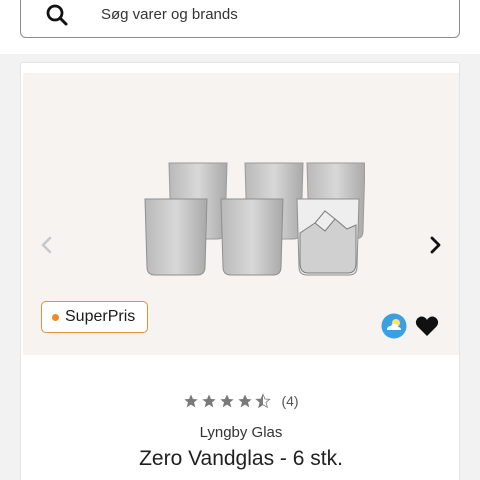 The width and height of the screenshot is (480, 480). What do you see at coordinates (47, 245) in the screenshot?
I see `chevron-left-icon` at bounding box center [47, 245].